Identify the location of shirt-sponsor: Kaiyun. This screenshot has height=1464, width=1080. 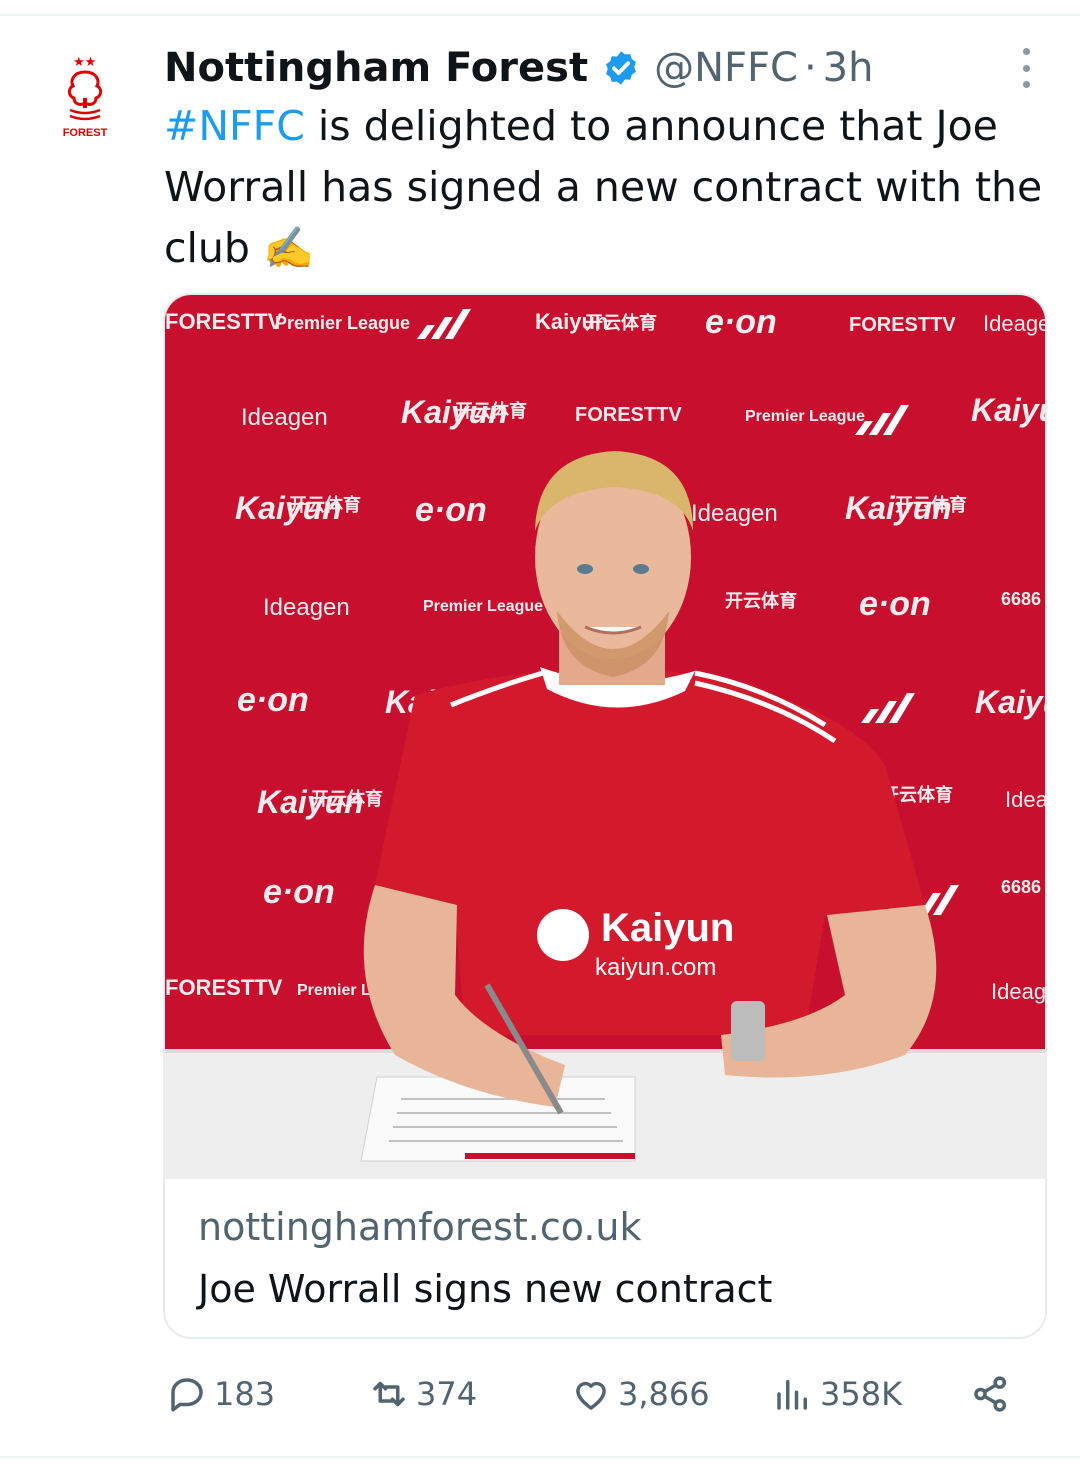
(667, 928).